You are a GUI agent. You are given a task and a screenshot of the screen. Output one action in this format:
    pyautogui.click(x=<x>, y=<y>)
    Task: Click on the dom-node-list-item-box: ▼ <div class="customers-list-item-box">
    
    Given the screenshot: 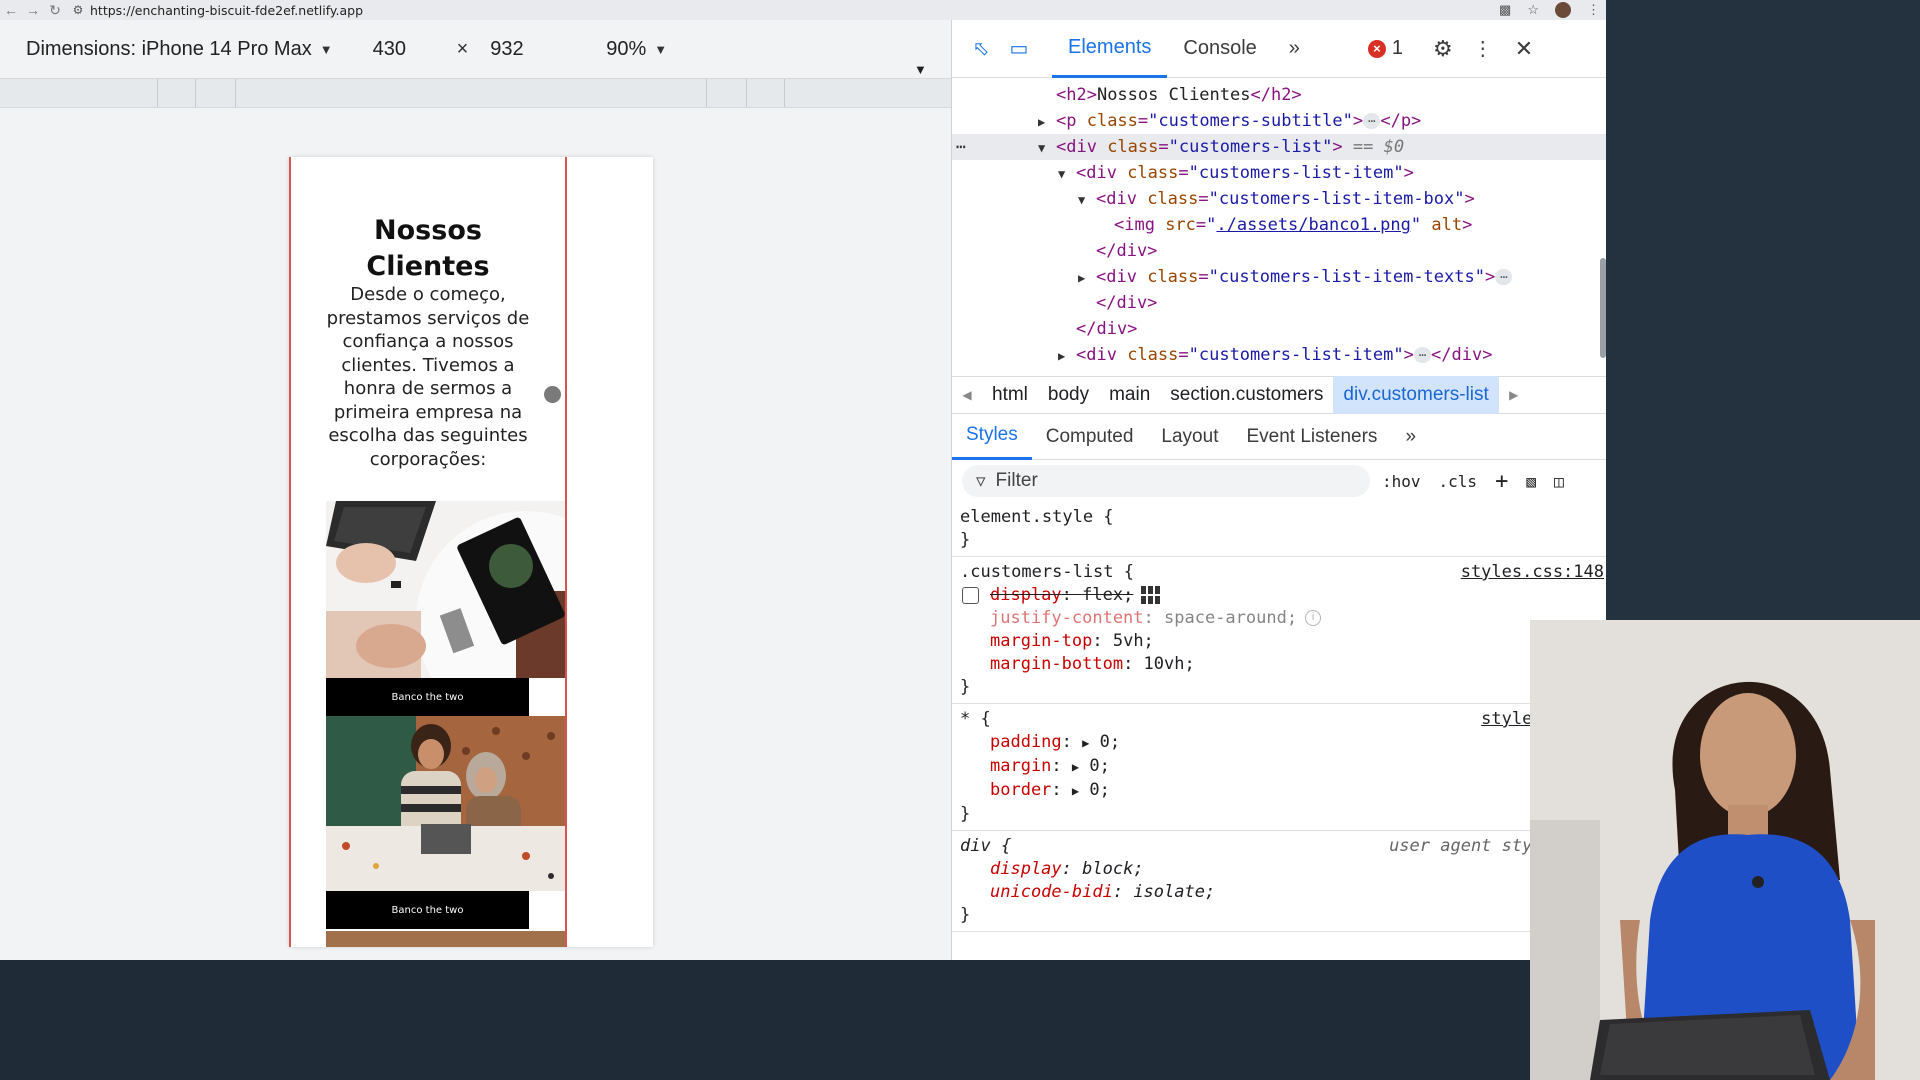 What is the action you would take?
    pyautogui.click(x=1279, y=199)
    